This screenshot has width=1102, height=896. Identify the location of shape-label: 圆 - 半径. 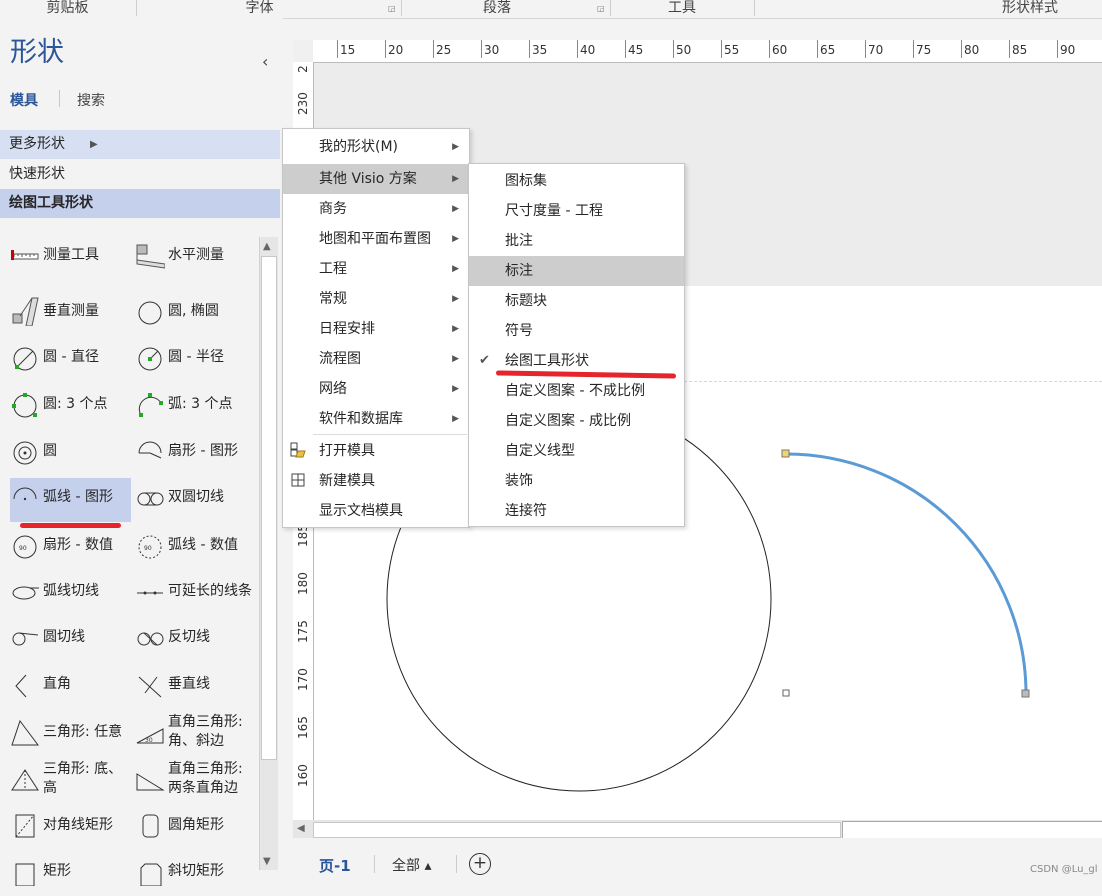
(196, 356).